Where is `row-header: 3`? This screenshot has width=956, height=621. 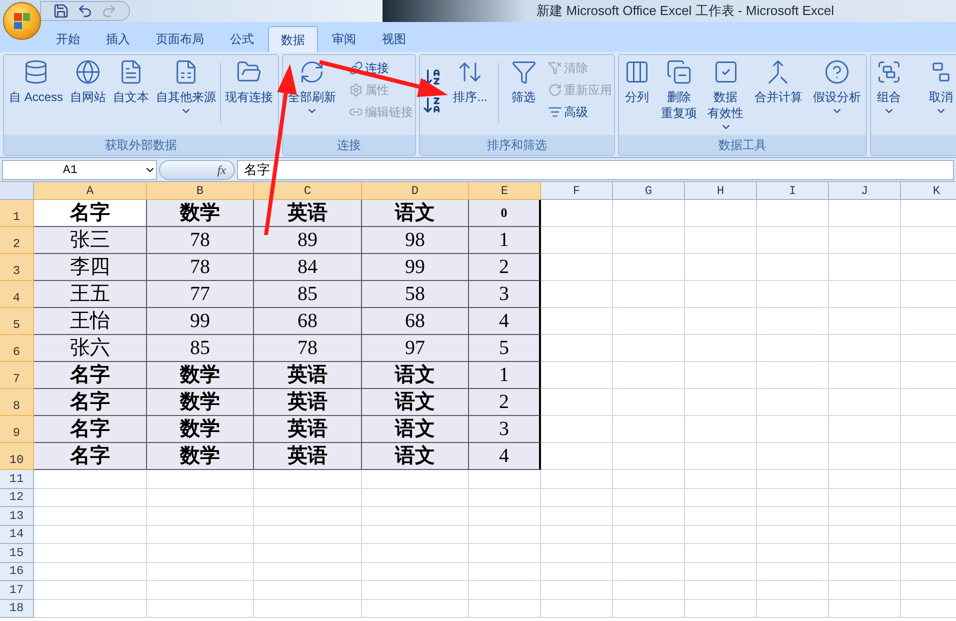
row-header: 3 is located at coordinates (17, 267).